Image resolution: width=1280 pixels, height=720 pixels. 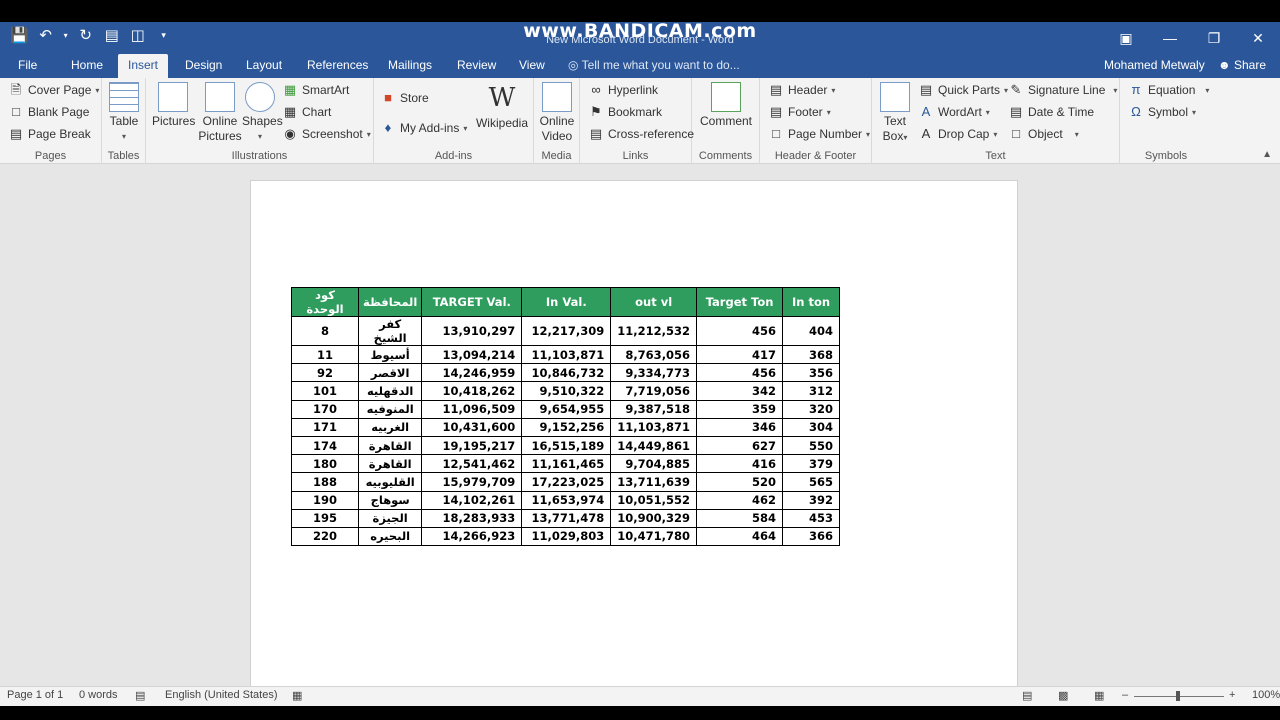 I want to click on table-cell: 368, so click(x=811, y=354).